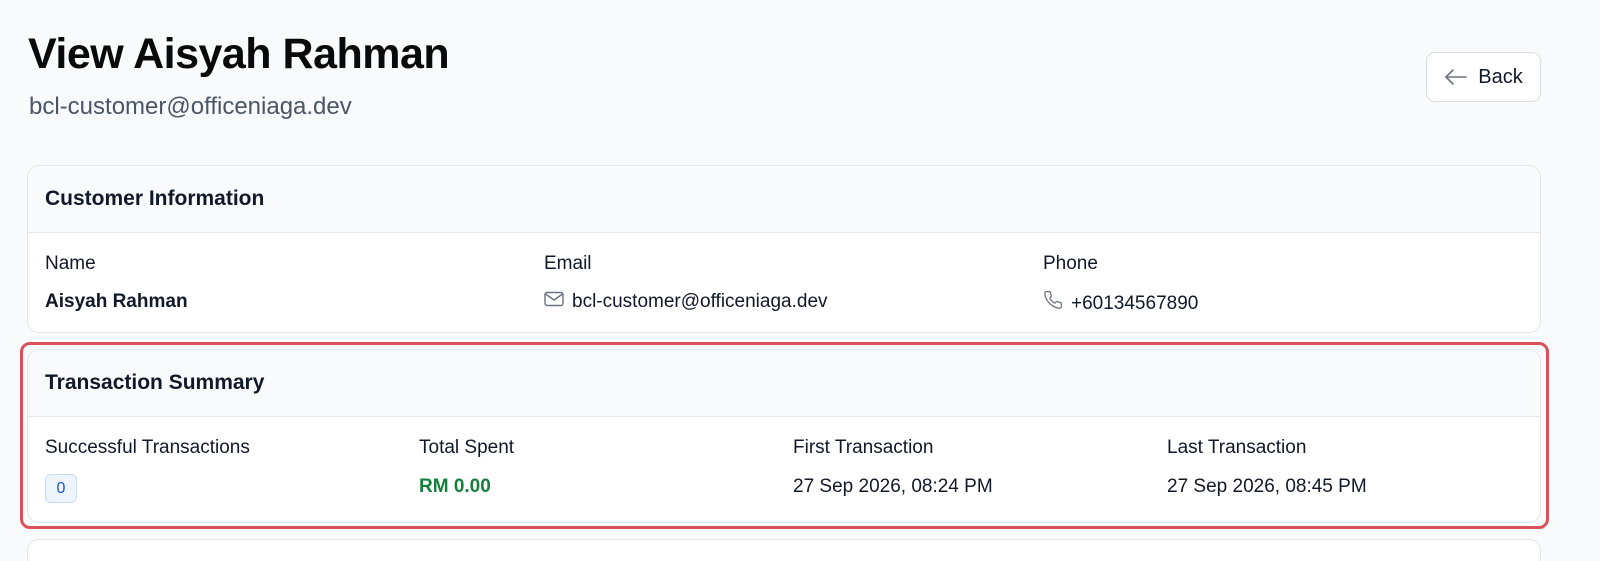  What do you see at coordinates (568, 263) in the screenshot?
I see `email-label: Email` at bounding box center [568, 263].